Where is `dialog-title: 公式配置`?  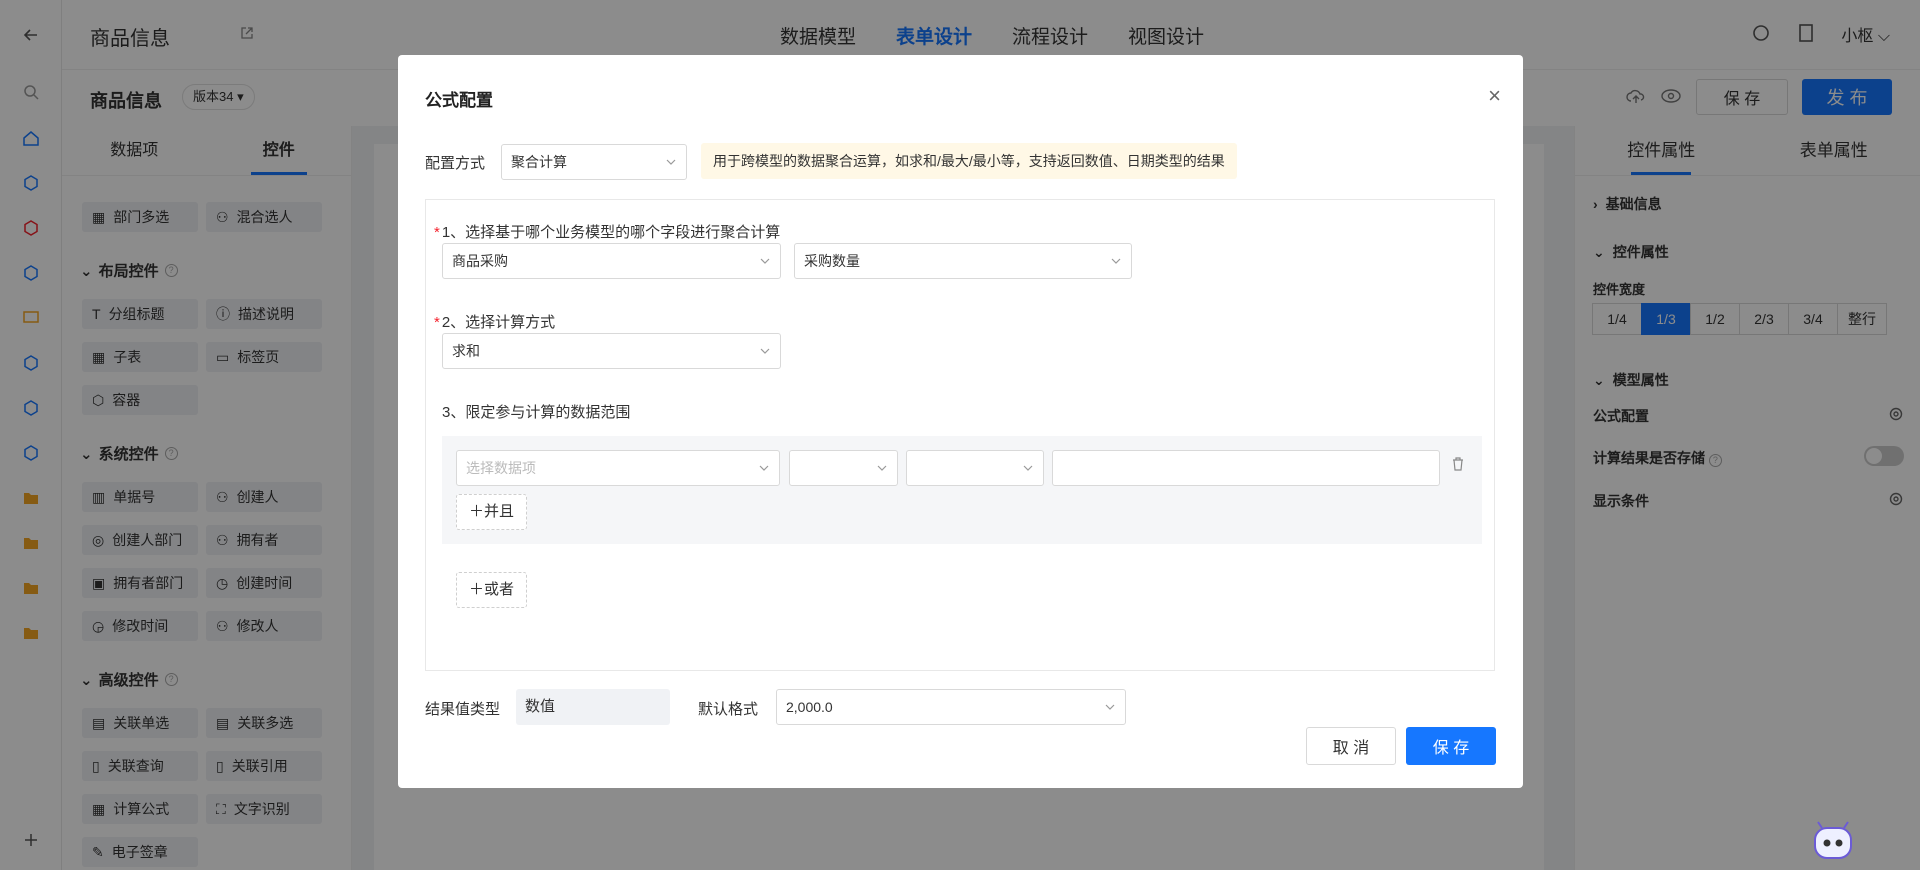
dialog-title: 公式配置 is located at coordinates (459, 100).